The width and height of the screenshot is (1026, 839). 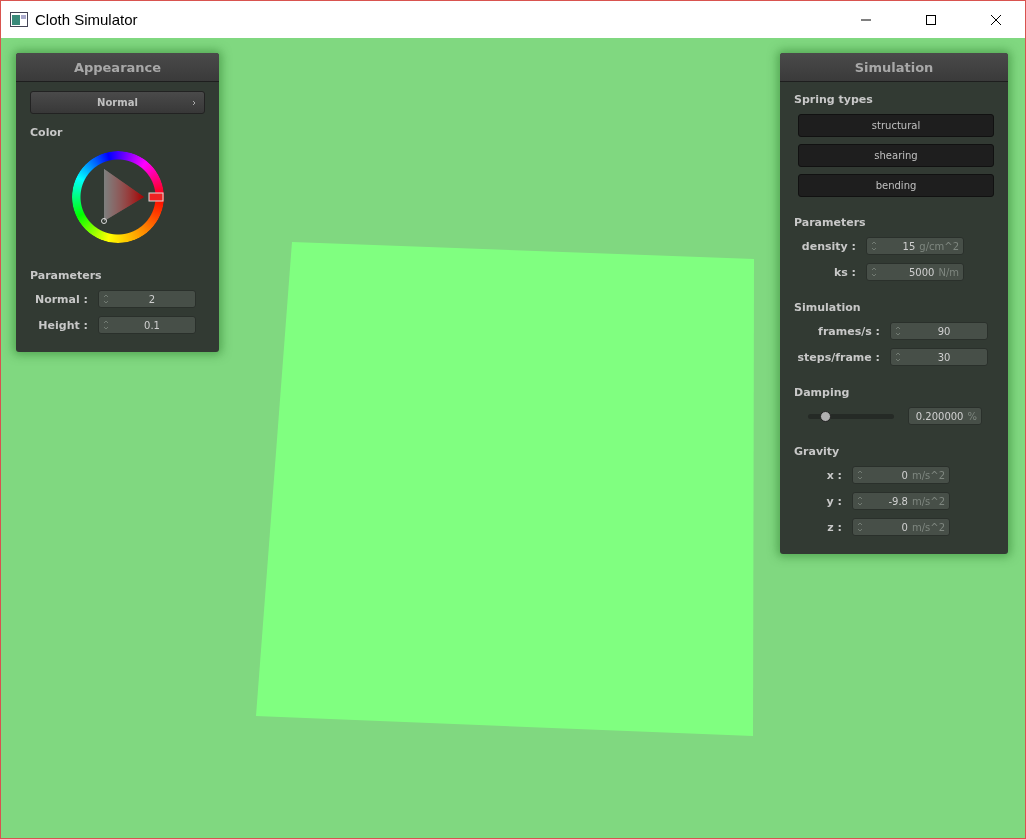 What do you see at coordinates (828, 246) in the screenshot?
I see `field-label: density :` at bounding box center [828, 246].